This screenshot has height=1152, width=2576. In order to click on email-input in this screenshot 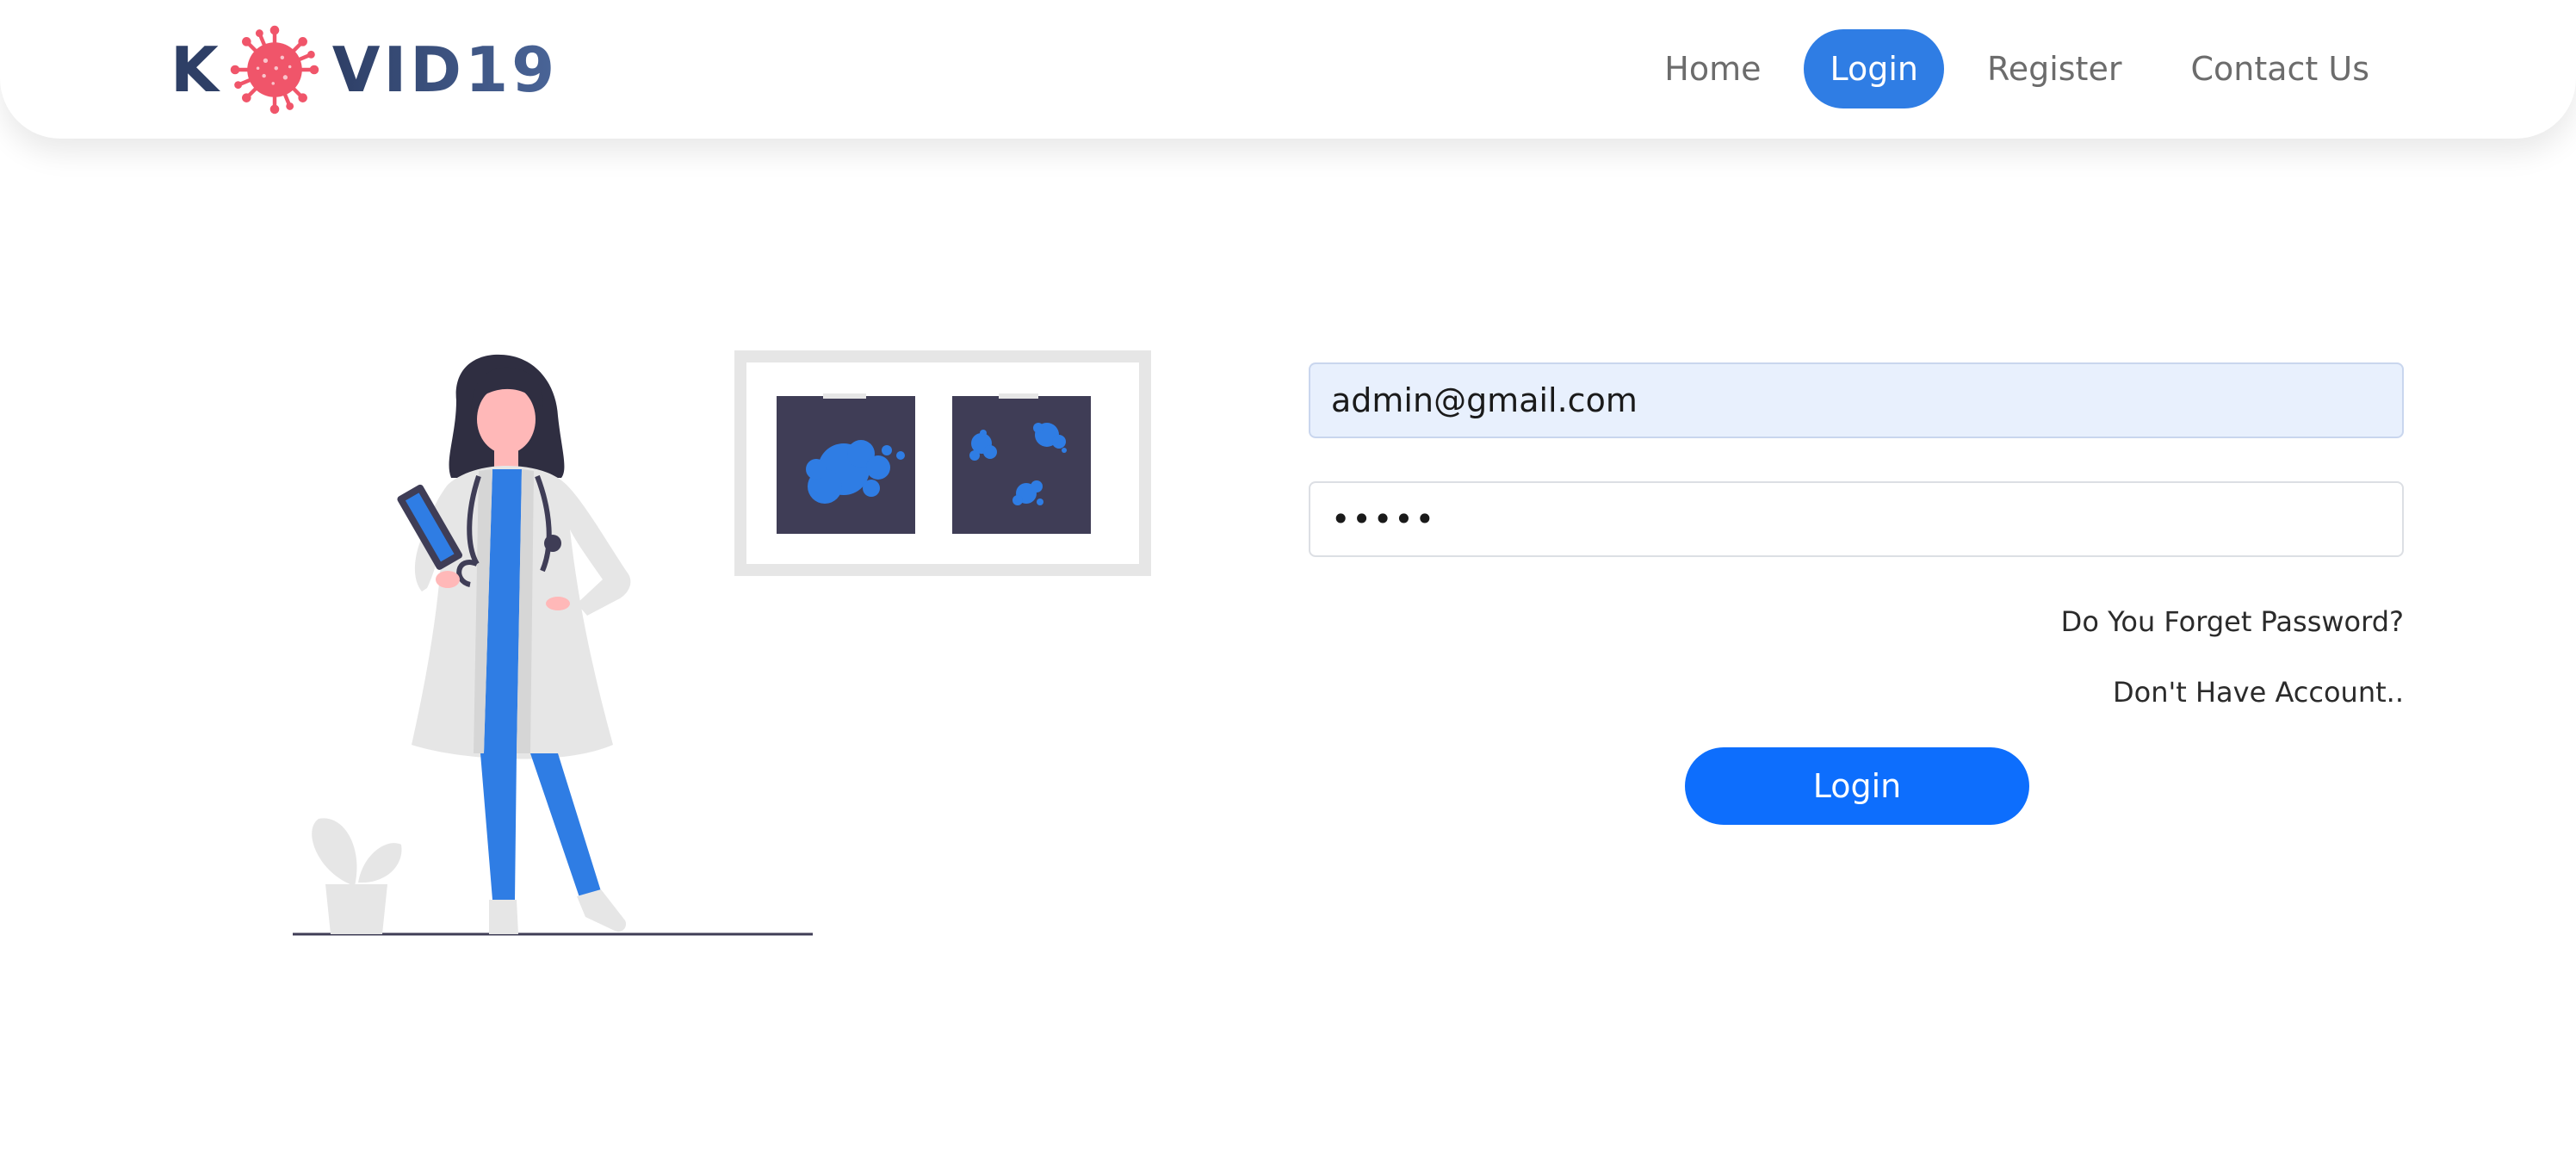, I will do `click(1856, 400)`.